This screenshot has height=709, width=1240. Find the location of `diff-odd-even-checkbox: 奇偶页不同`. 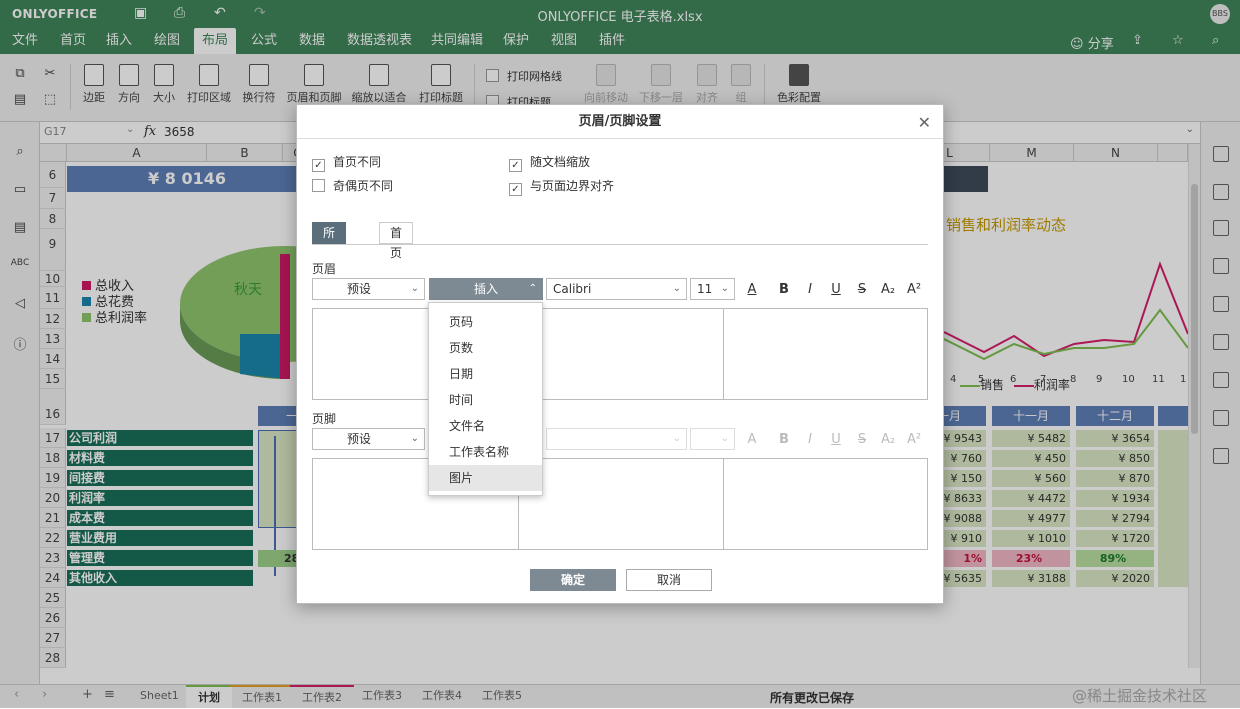

diff-odd-even-checkbox: 奇偶页不同 is located at coordinates (352, 185).